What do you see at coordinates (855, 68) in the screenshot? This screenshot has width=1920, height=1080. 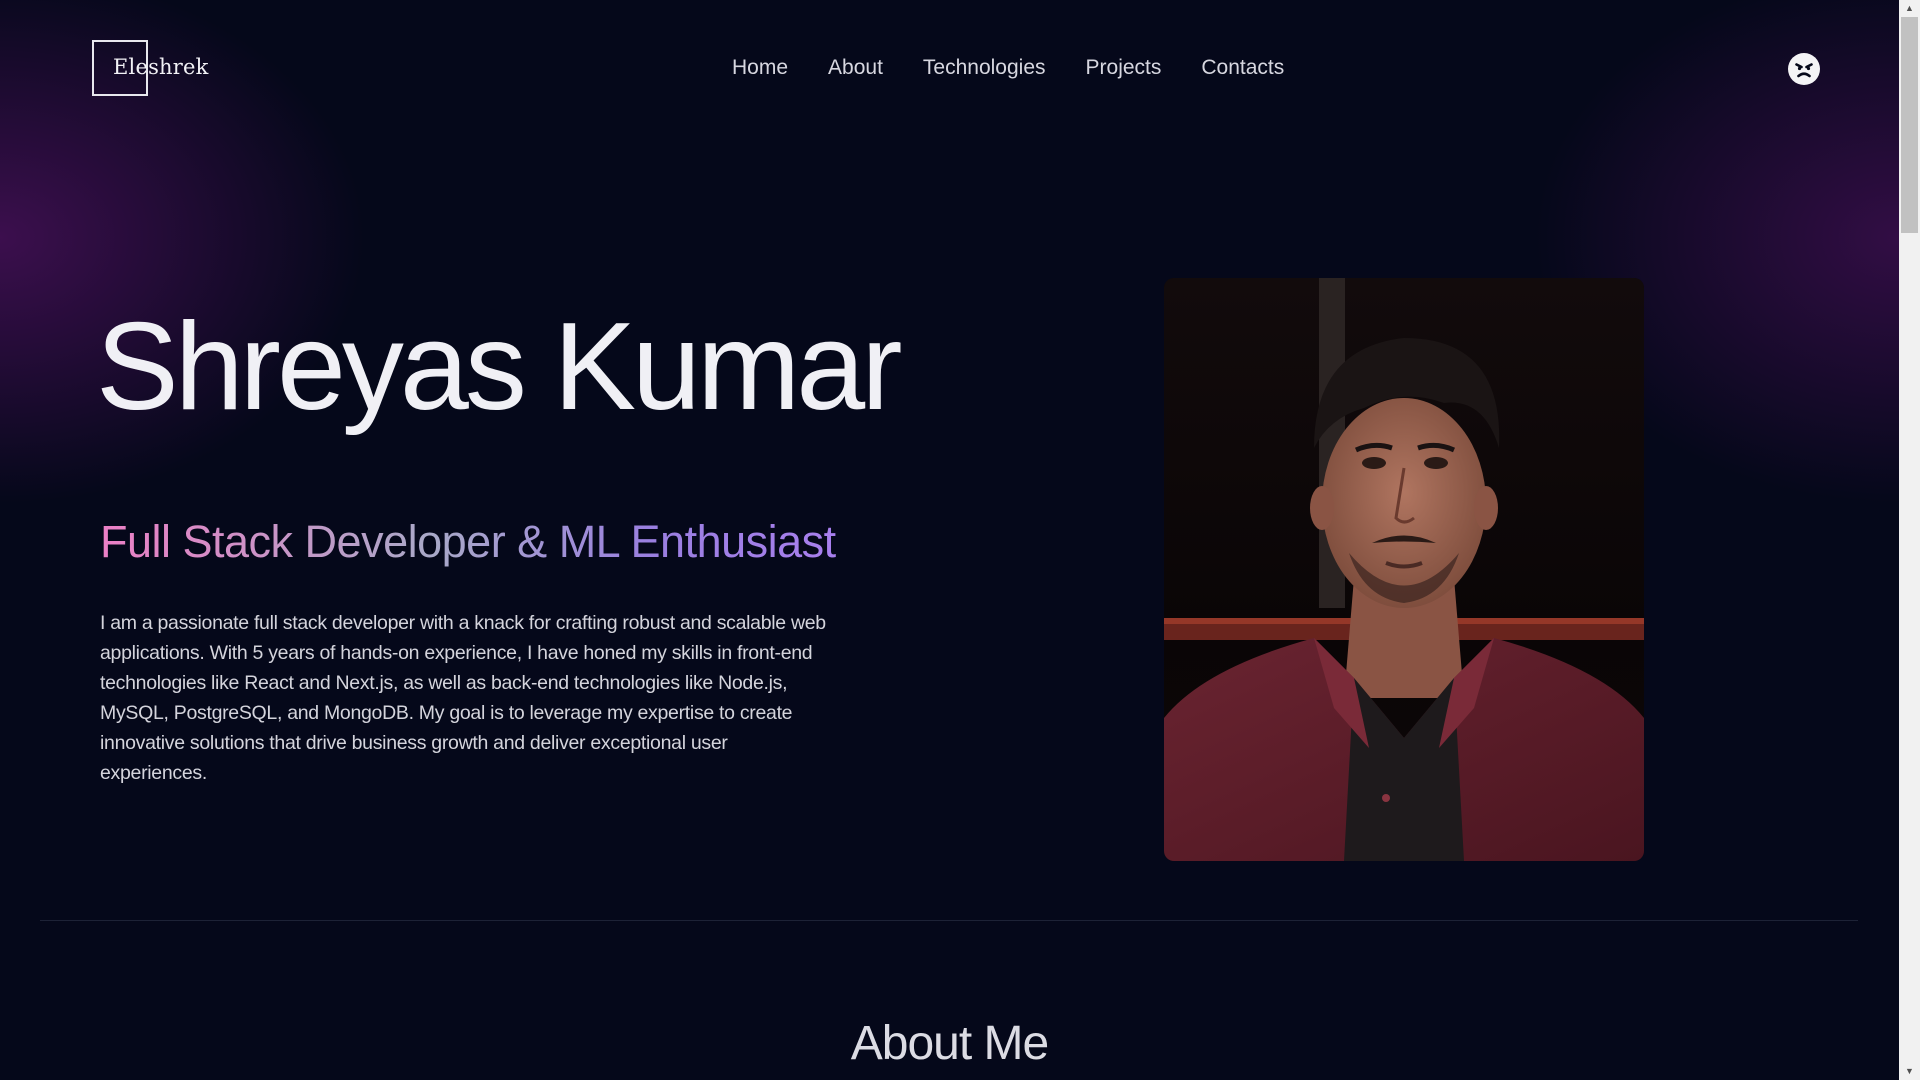 I see `nav-about: About` at bounding box center [855, 68].